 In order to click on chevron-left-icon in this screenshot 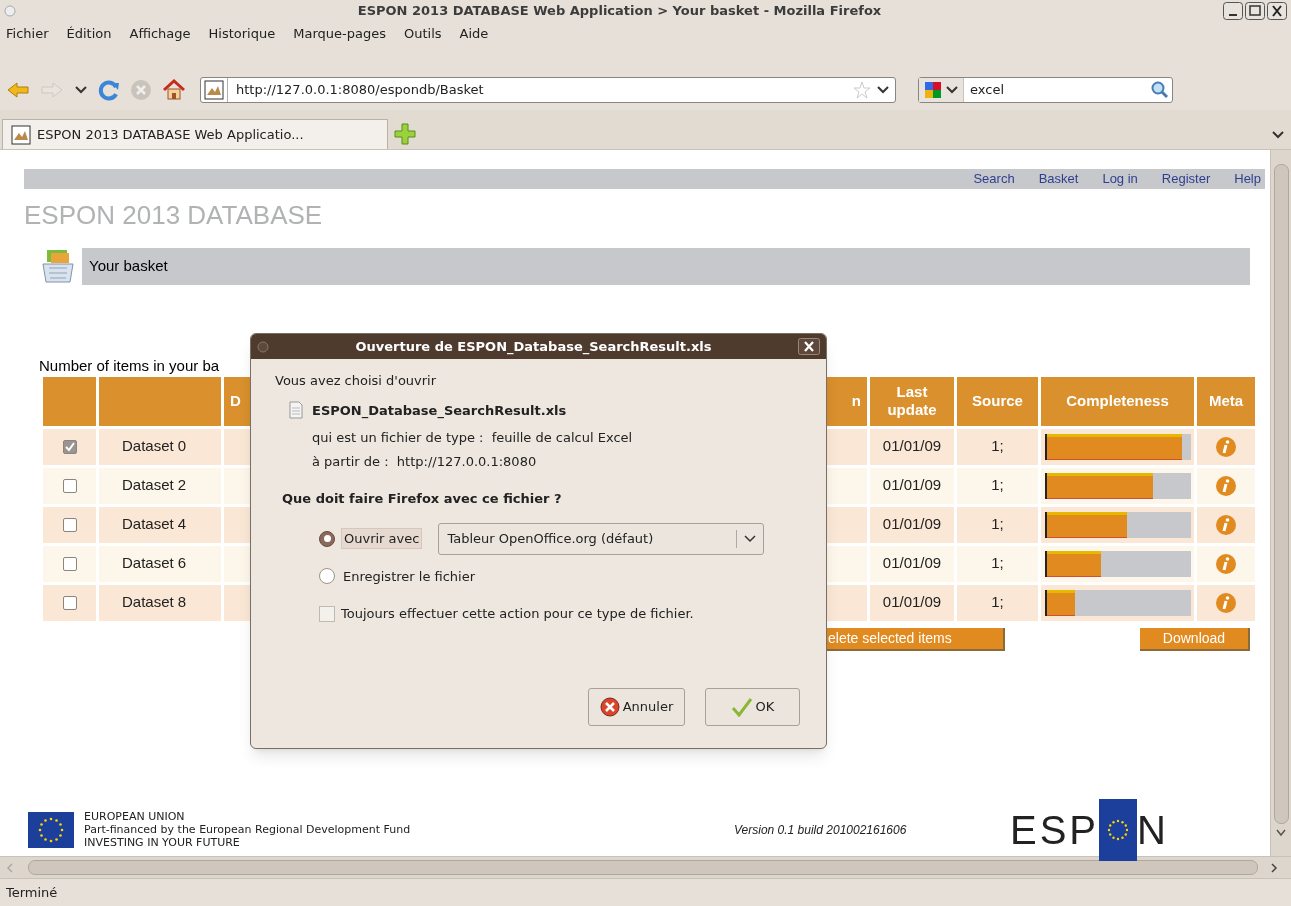, I will do `click(10, 867)`.